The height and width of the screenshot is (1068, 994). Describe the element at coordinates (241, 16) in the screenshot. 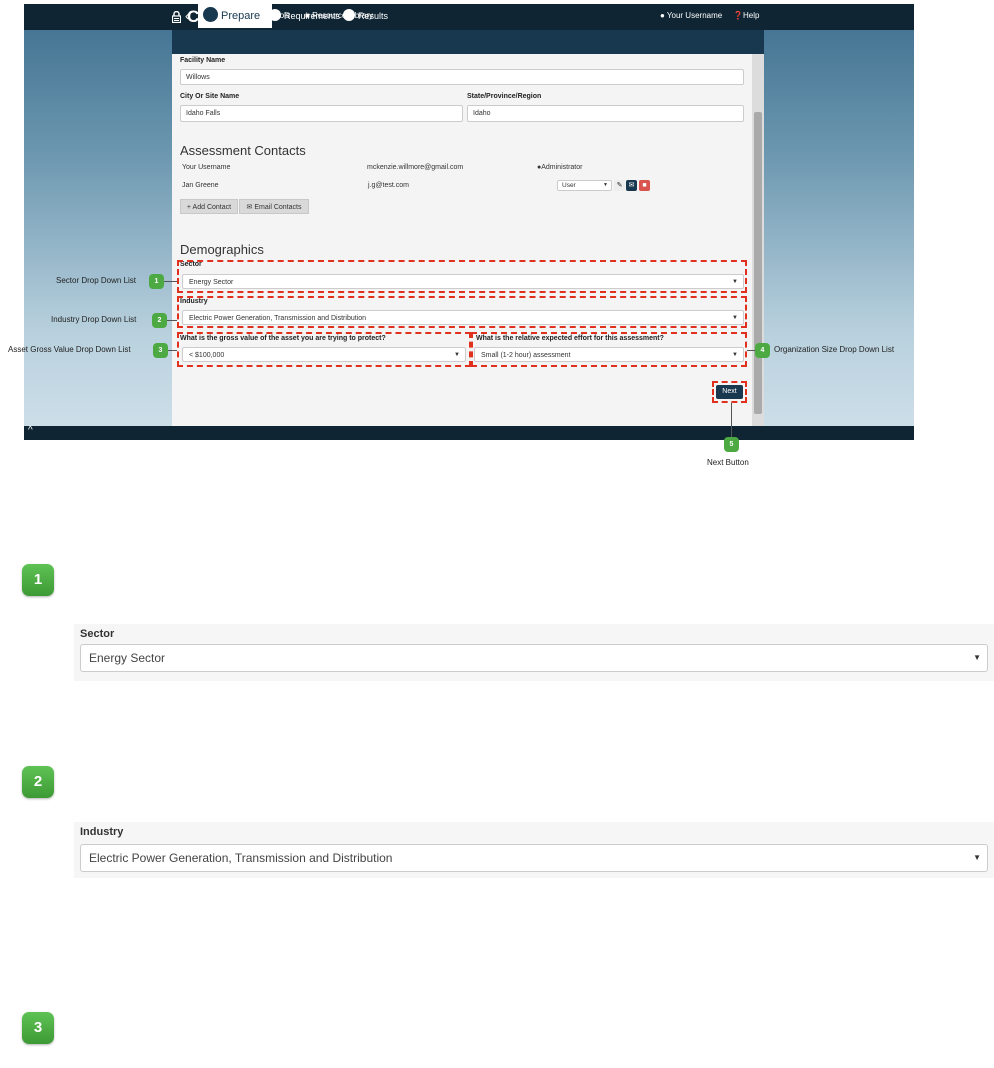

I see `tab-prepare-label: Prepare` at that location.